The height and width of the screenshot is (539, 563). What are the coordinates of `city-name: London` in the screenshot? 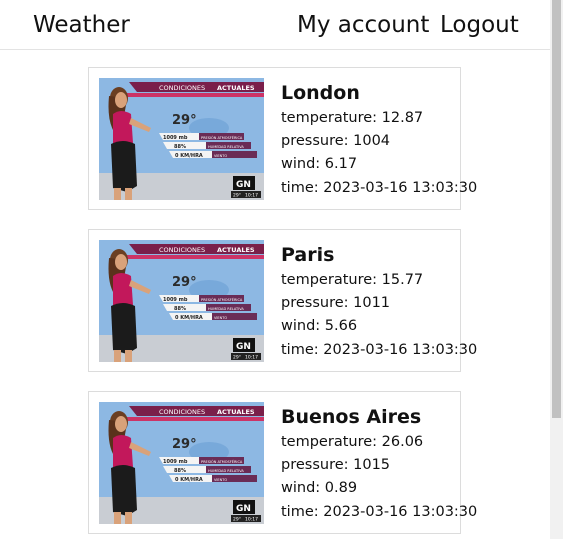 It's located at (320, 93).